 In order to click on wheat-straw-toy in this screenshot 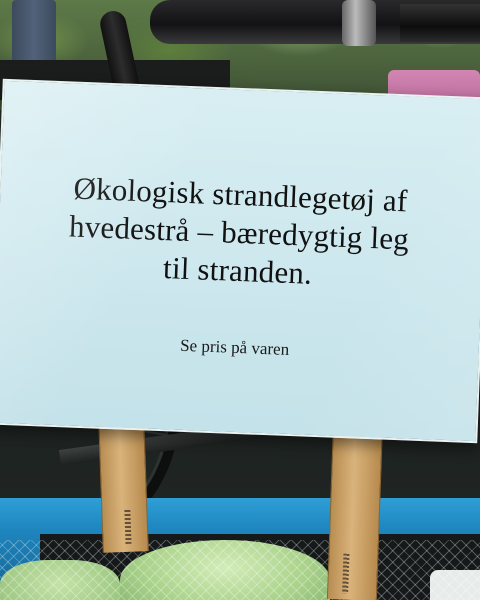, I will do `click(60, 580)`.